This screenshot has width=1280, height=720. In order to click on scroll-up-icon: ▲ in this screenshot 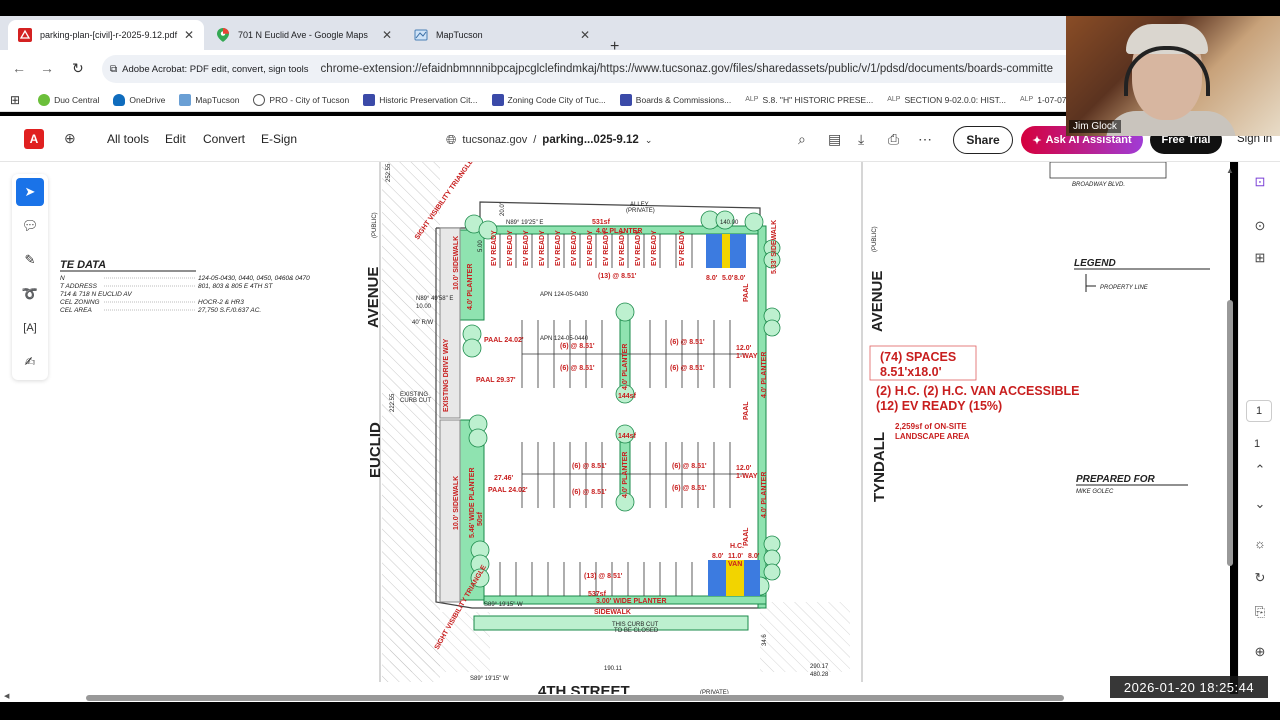, I will do `click(1230, 170)`.